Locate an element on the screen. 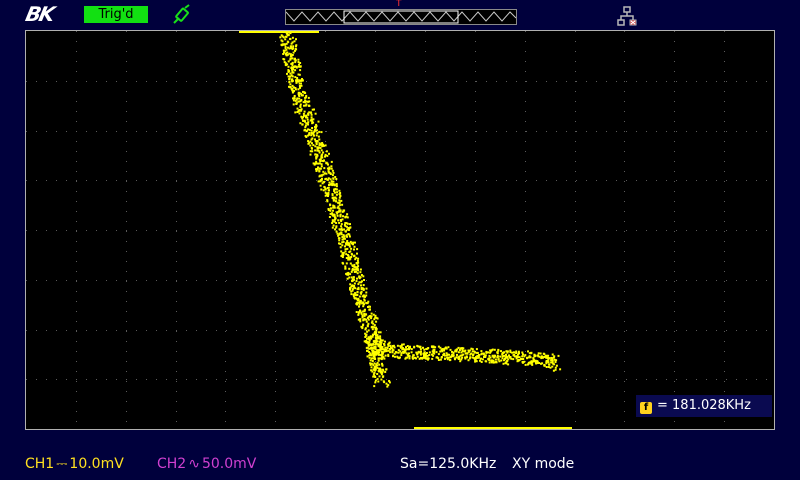  sample-rate: Sa=125.0KHz is located at coordinates (448, 464).